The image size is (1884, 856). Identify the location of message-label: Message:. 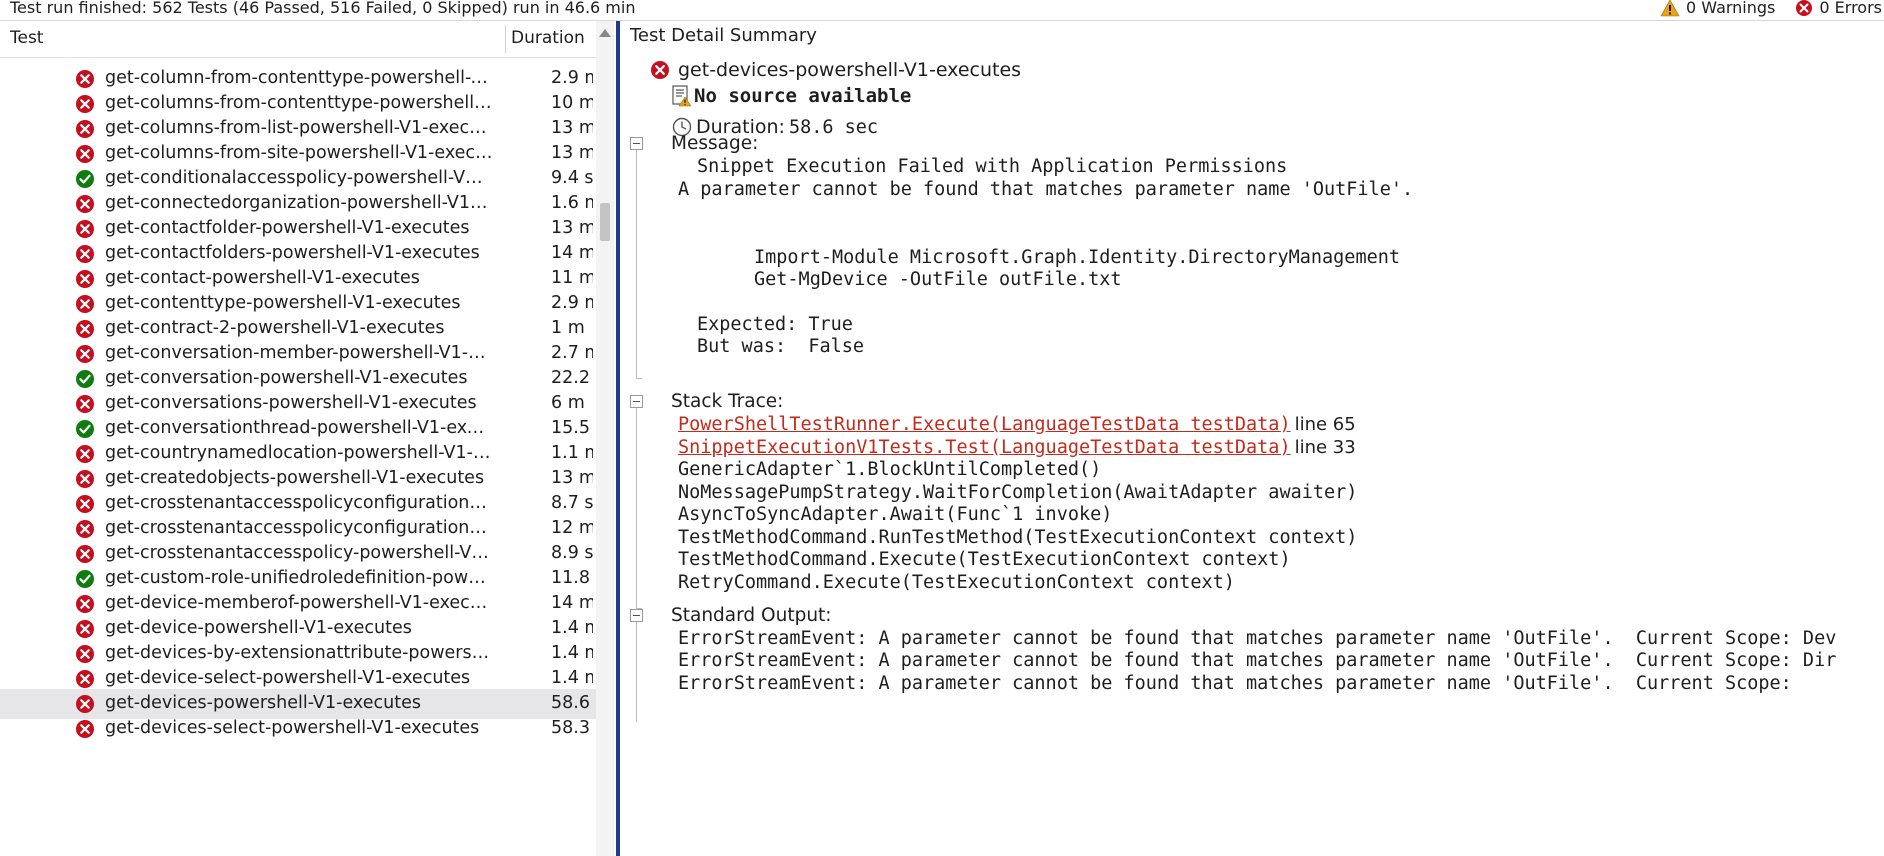
(715, 143).